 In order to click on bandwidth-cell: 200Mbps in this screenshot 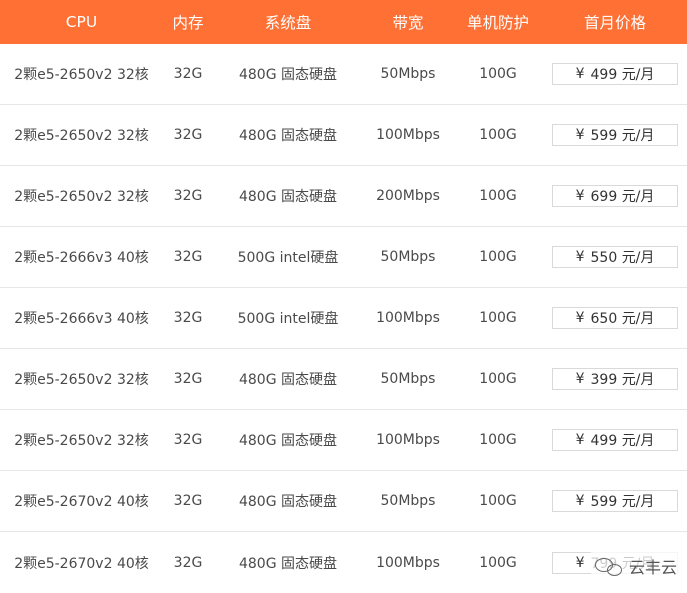, I will do `click(408, 196)`.